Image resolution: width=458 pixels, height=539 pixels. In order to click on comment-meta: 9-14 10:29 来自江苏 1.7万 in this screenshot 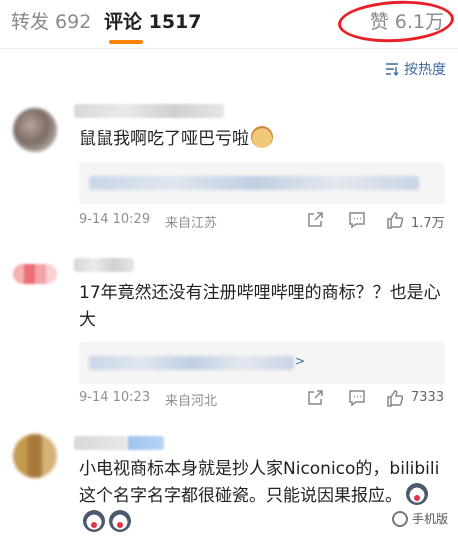, I will do `click(262, 220)`.